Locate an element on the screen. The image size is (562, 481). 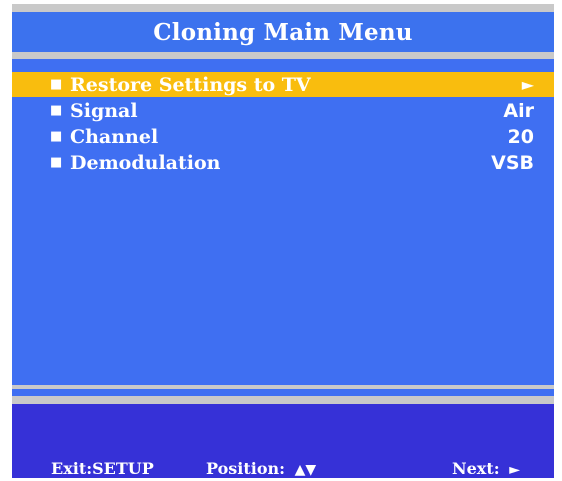
menu-item-label: Restore Settings to TV is located at coordinates (190, 84).